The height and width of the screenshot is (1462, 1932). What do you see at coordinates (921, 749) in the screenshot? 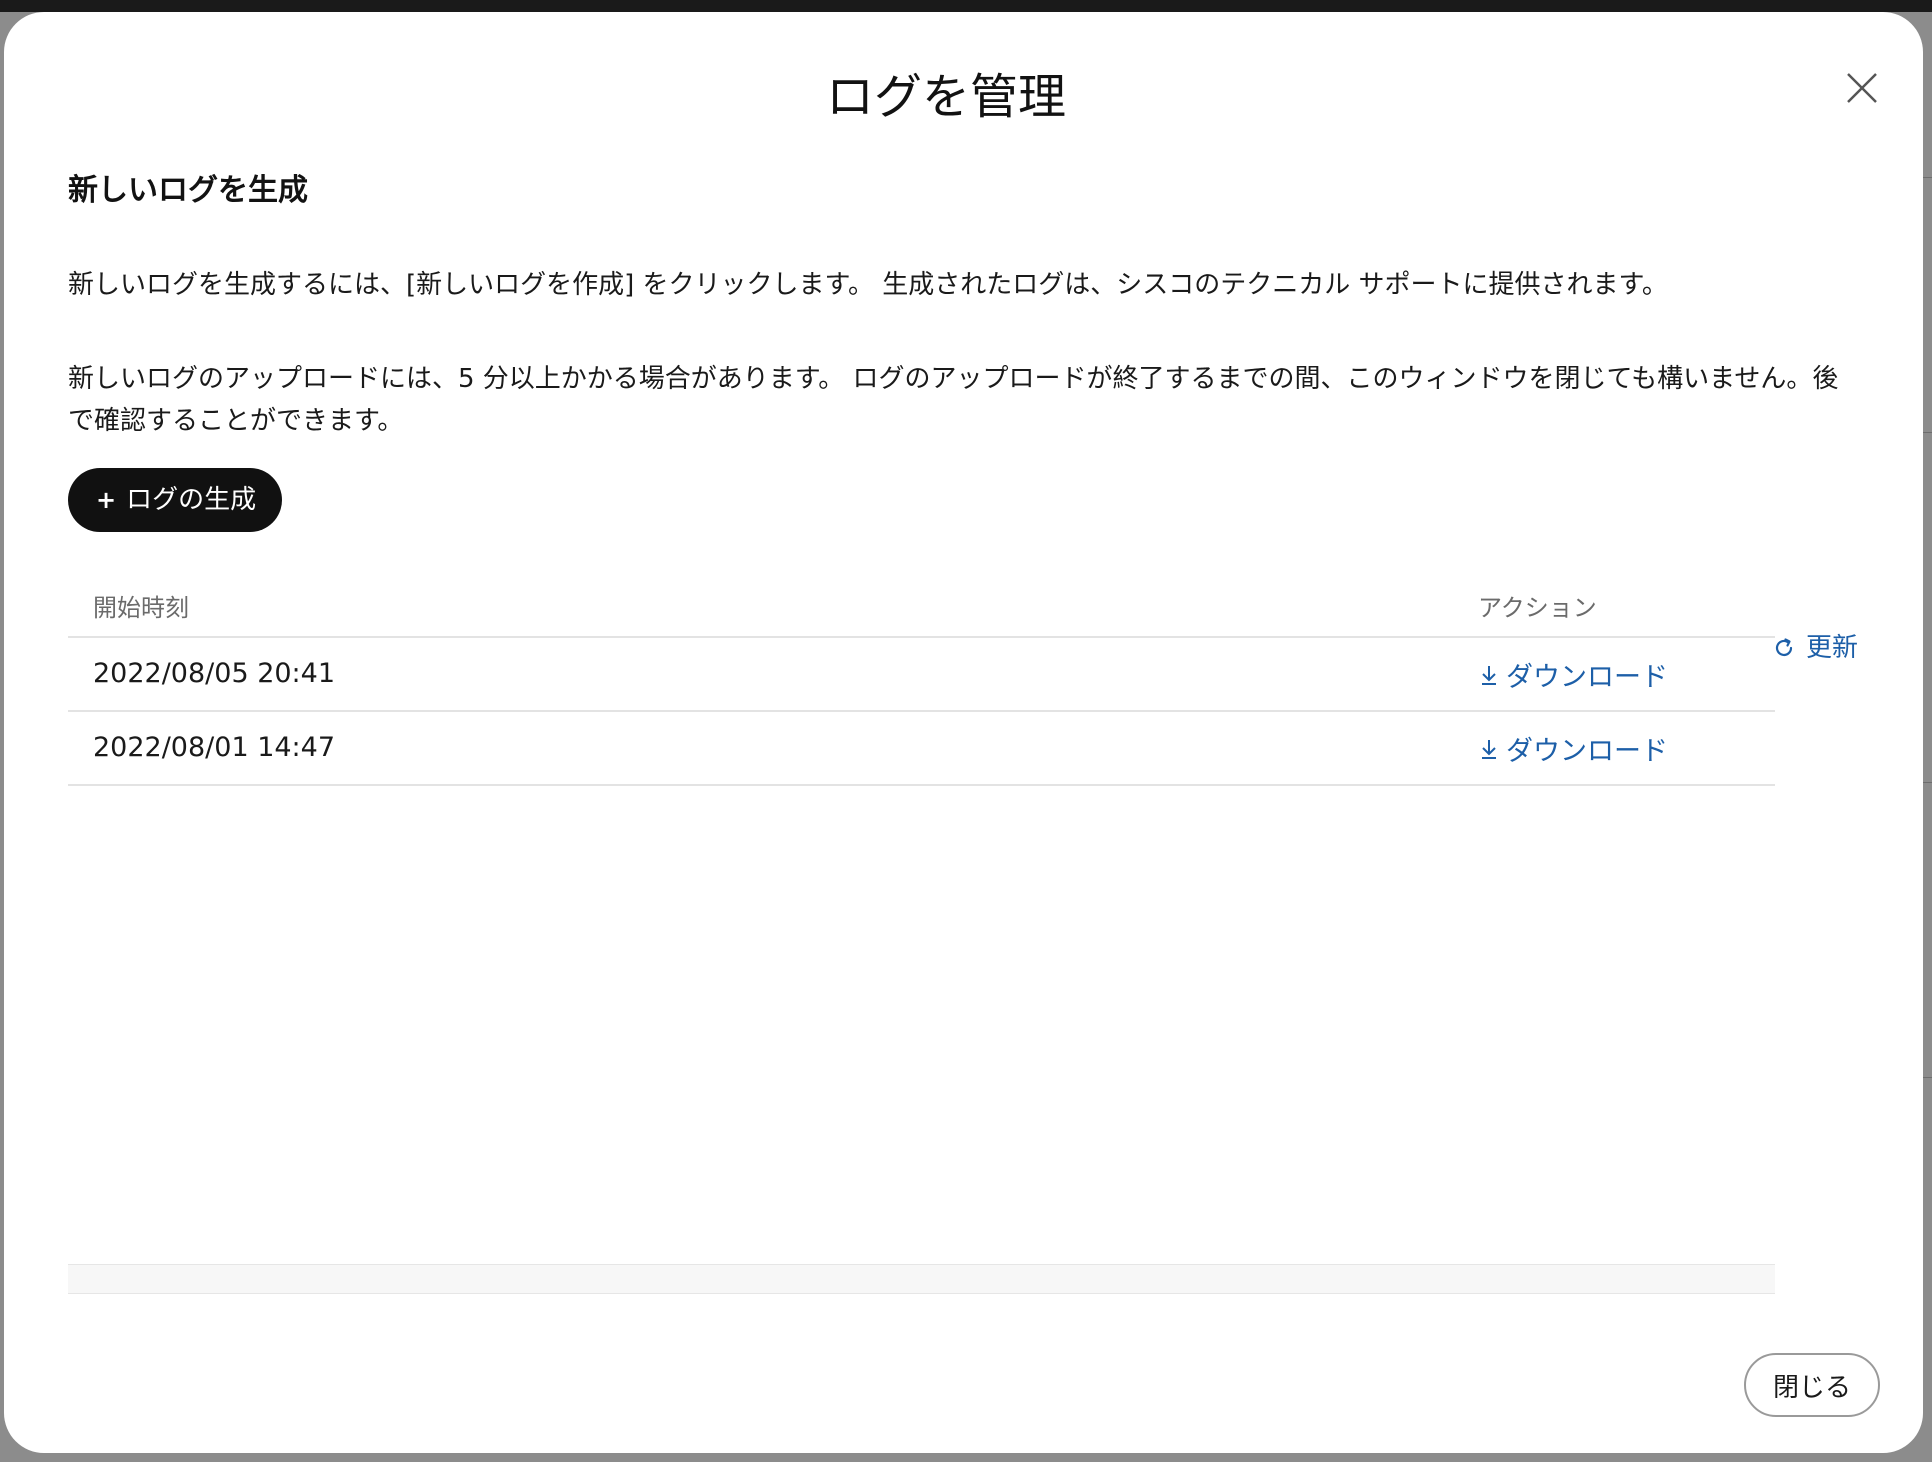
I see `table-row: 2022/08/01 14:47 ダウンロード` at bounding box center [921, 749].